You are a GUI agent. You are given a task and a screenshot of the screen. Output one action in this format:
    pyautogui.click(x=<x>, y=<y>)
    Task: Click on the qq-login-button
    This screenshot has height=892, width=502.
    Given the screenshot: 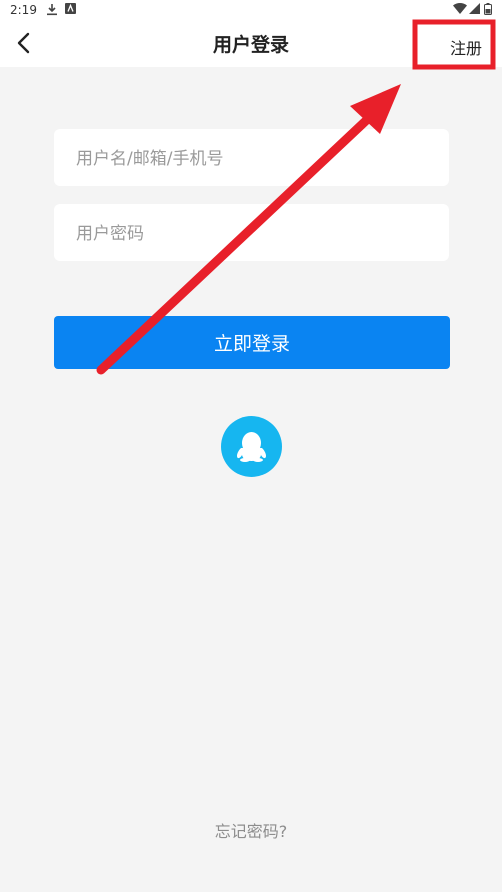 What is the action you would take?
    pyautogui.click(x=251, y=446)
    